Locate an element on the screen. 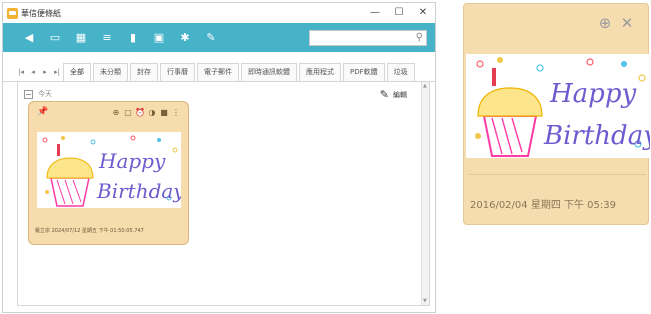  app-logo-icon is located at coordinates (12, 13).